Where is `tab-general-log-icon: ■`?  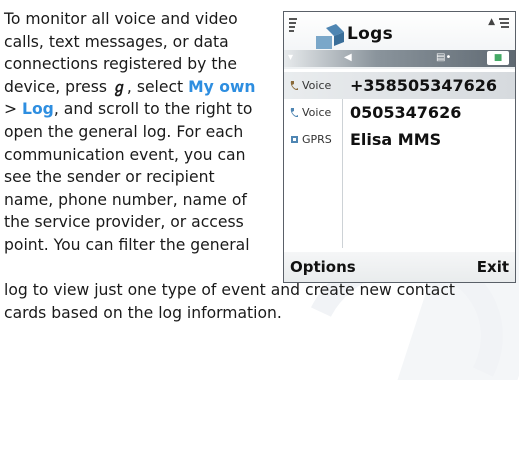
tab-general-log-icon: ■ is located at coordinates (498, 58).